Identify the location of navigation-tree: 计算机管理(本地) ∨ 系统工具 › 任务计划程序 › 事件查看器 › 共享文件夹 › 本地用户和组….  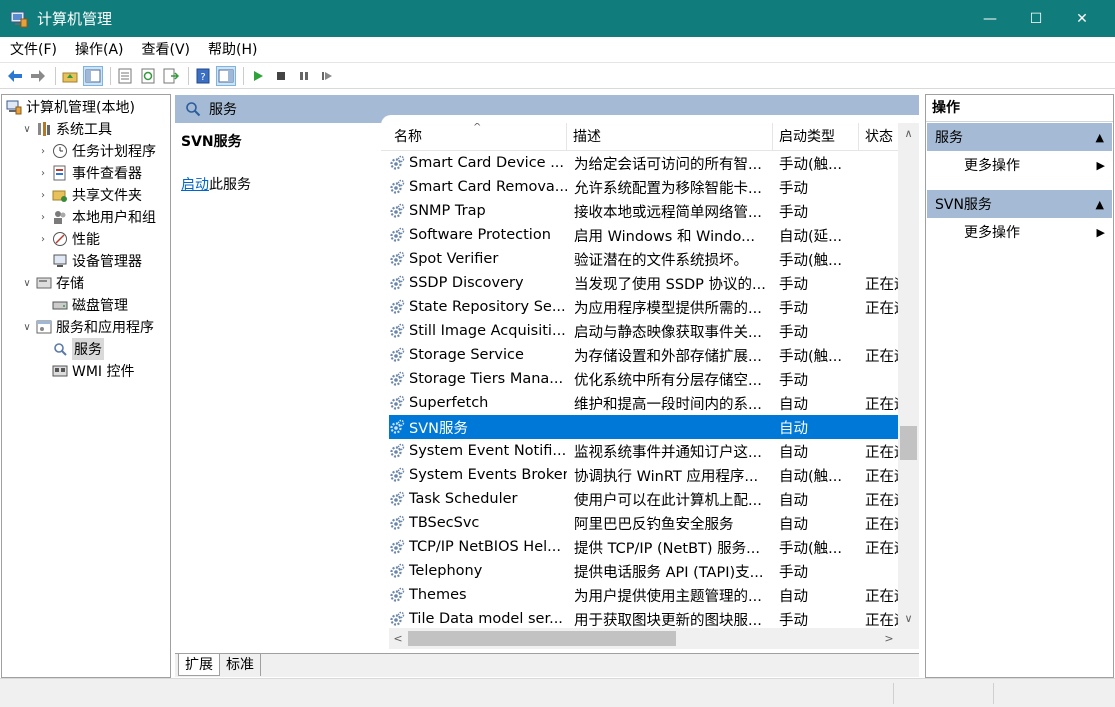
(86, 386).